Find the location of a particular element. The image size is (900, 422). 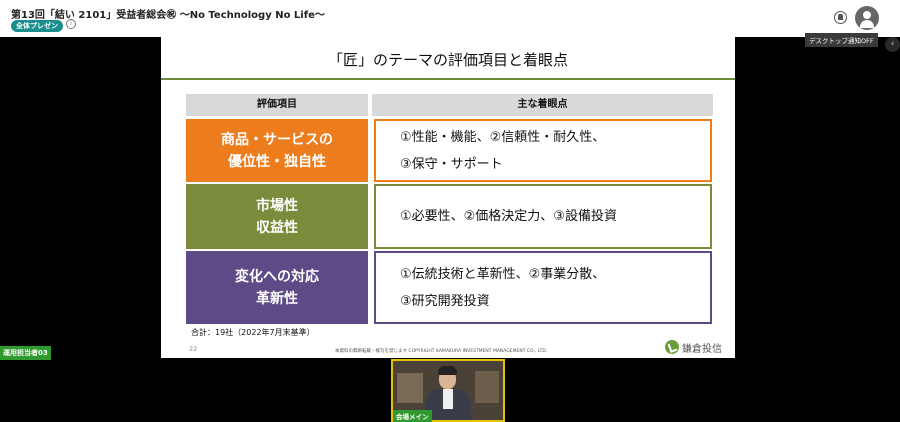

video-label: 会場メイン is located at coordinates (412, 416).